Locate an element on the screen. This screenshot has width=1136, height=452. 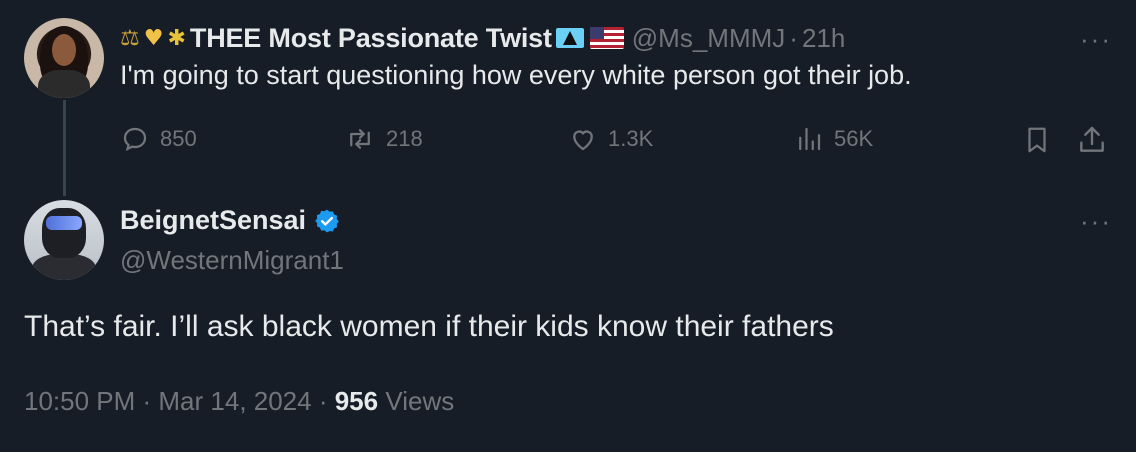
thread-connector-line is located at coordinates (64, 148).